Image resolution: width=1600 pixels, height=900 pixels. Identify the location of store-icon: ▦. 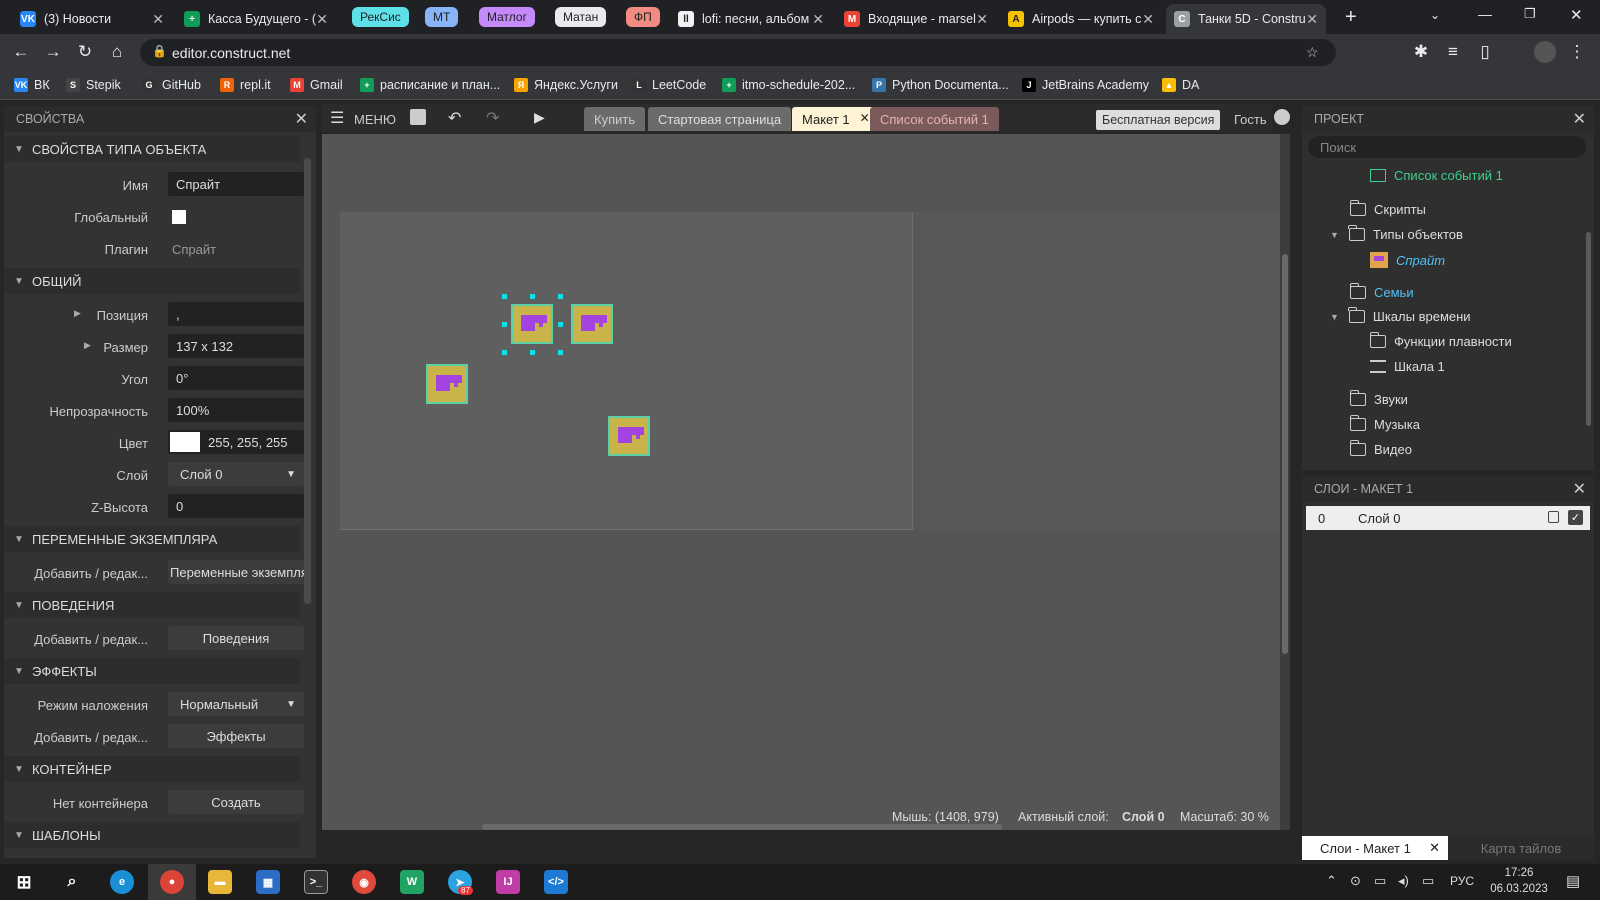
(268, 882).